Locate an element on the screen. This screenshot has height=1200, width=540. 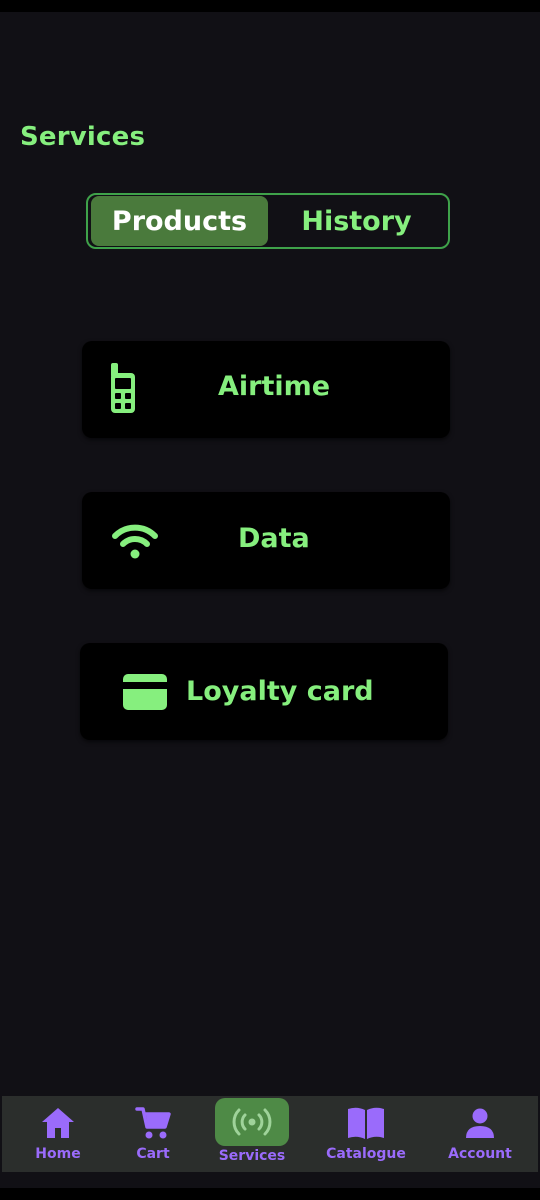
book-icon is located at coordinates (366, 1123).